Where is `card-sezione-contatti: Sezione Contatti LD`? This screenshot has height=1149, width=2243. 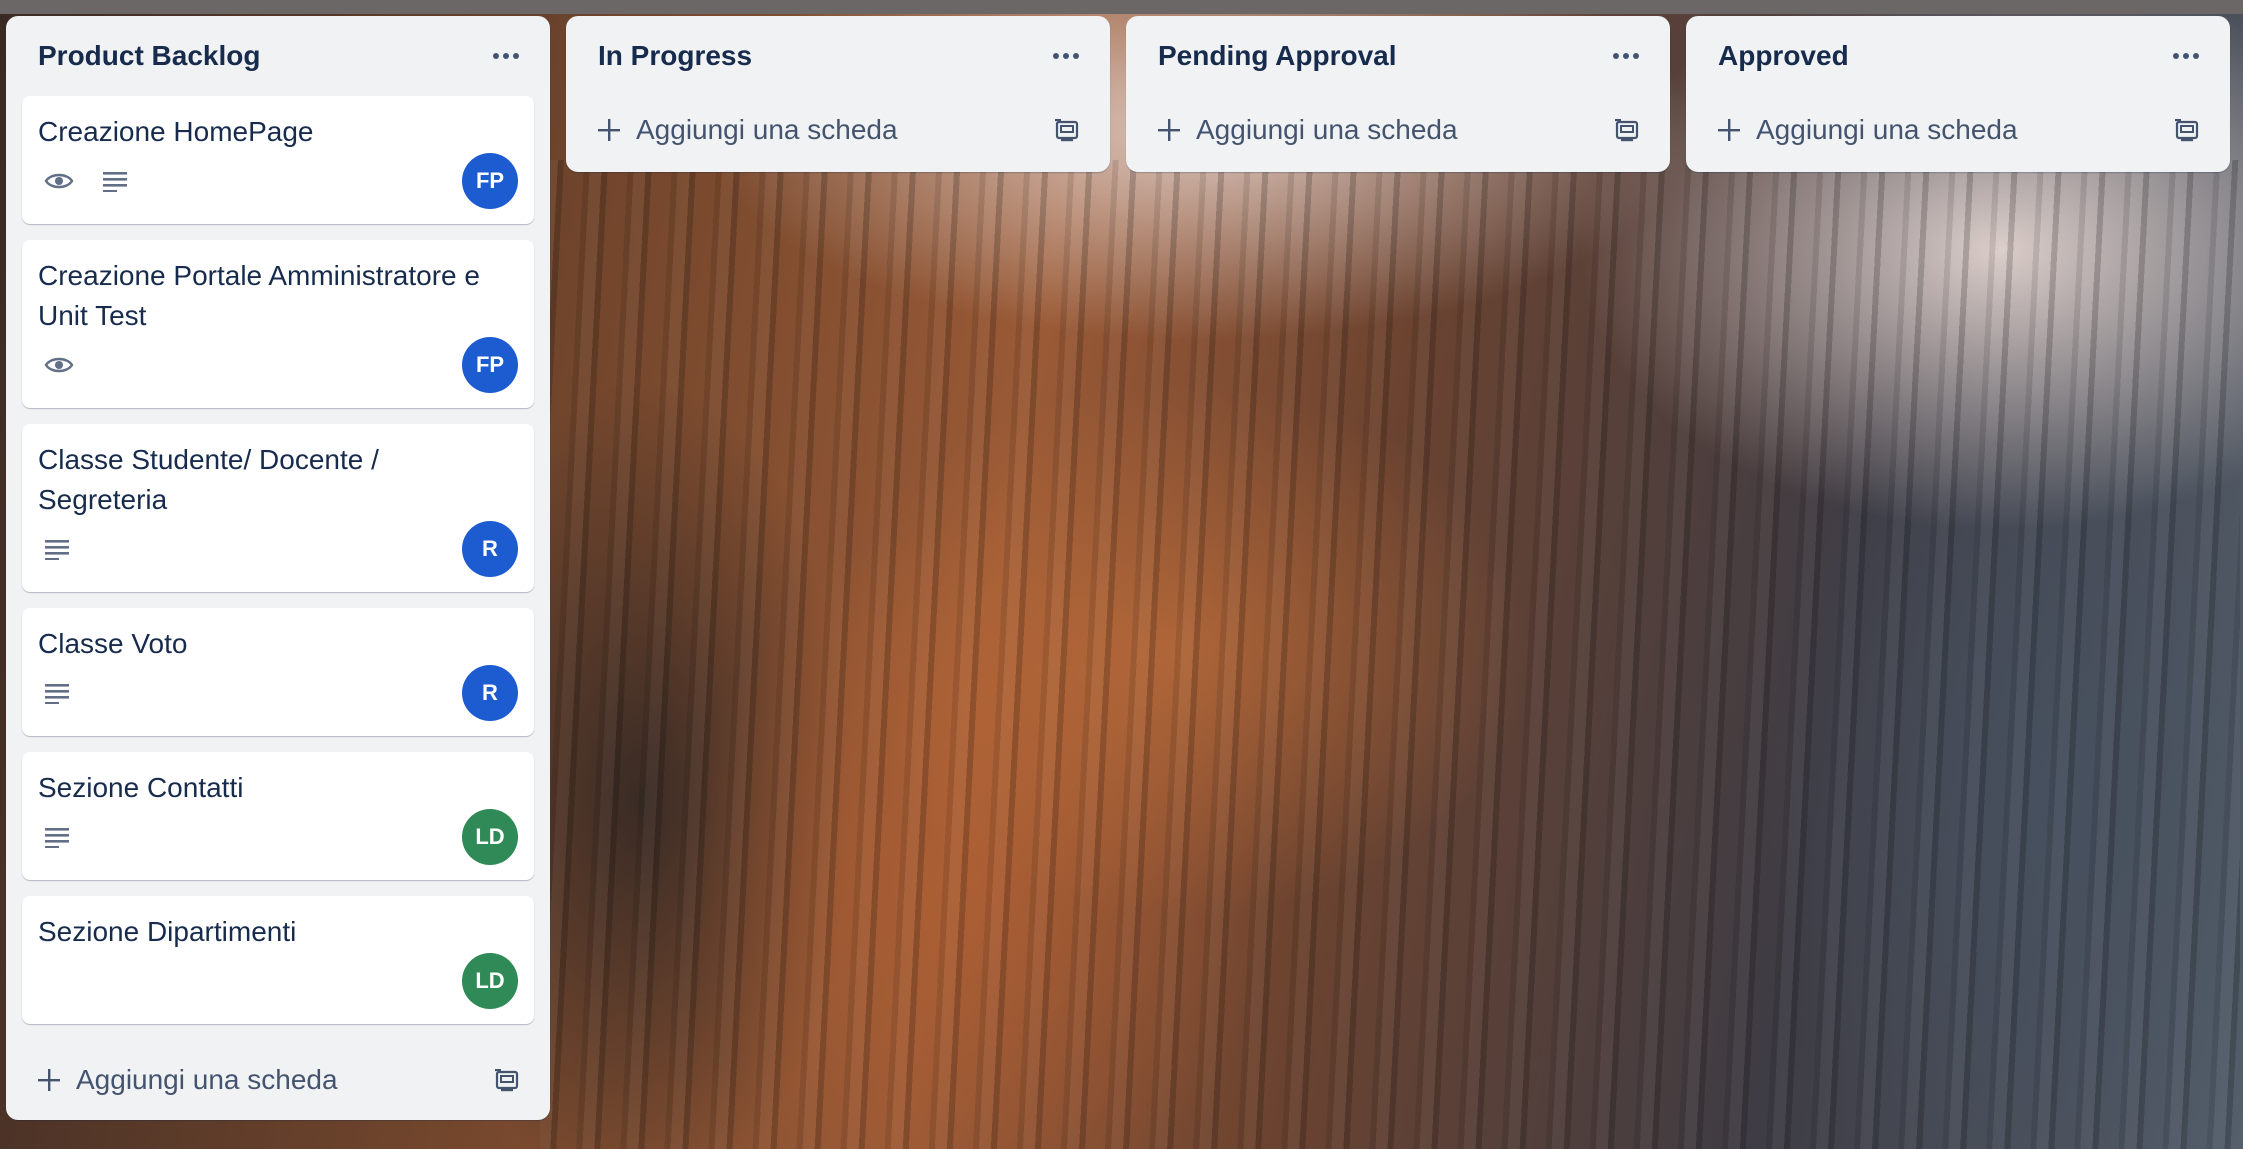
card-sezione-contatti: Sezione Contatti LD is located at coordinates (278, 816).